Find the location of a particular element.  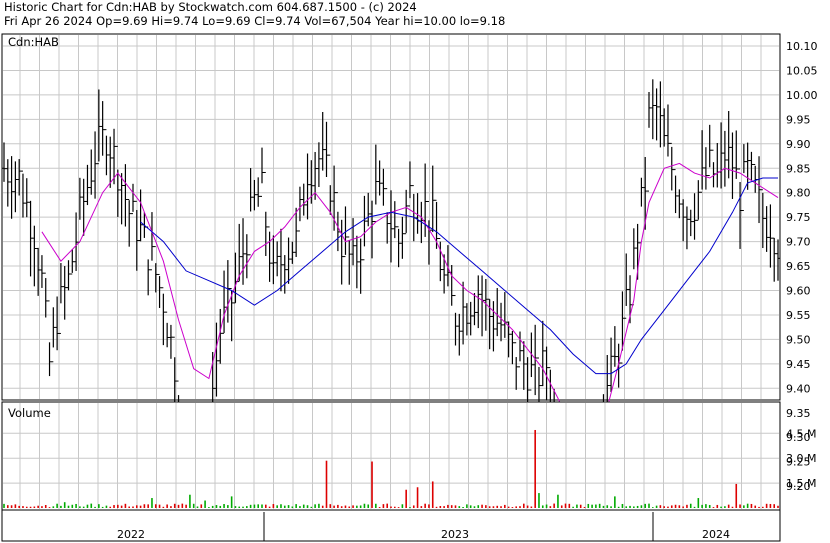

time-axis: 2022 2023 2024 is located at coordinates (391, 525).